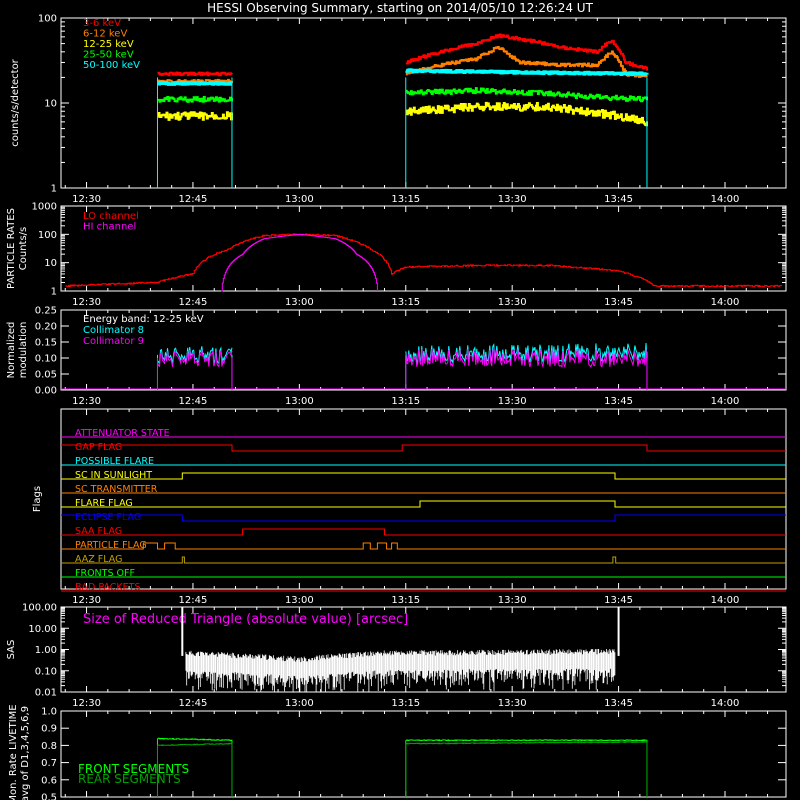 This screenshot has width=800, height=800. I want to click on y-axis-label-line: modulation, so click(23, 350).